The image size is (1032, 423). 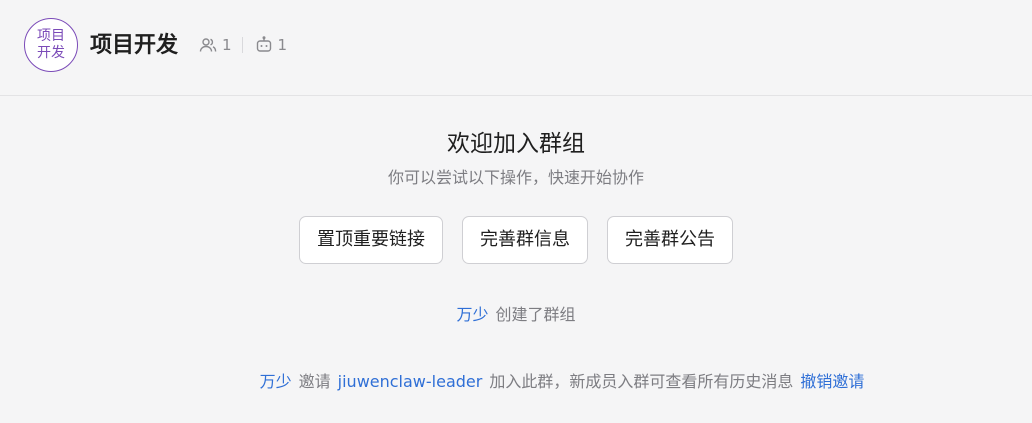 I want to click on invite-verb: 邀请, so click(x=314, y=381).